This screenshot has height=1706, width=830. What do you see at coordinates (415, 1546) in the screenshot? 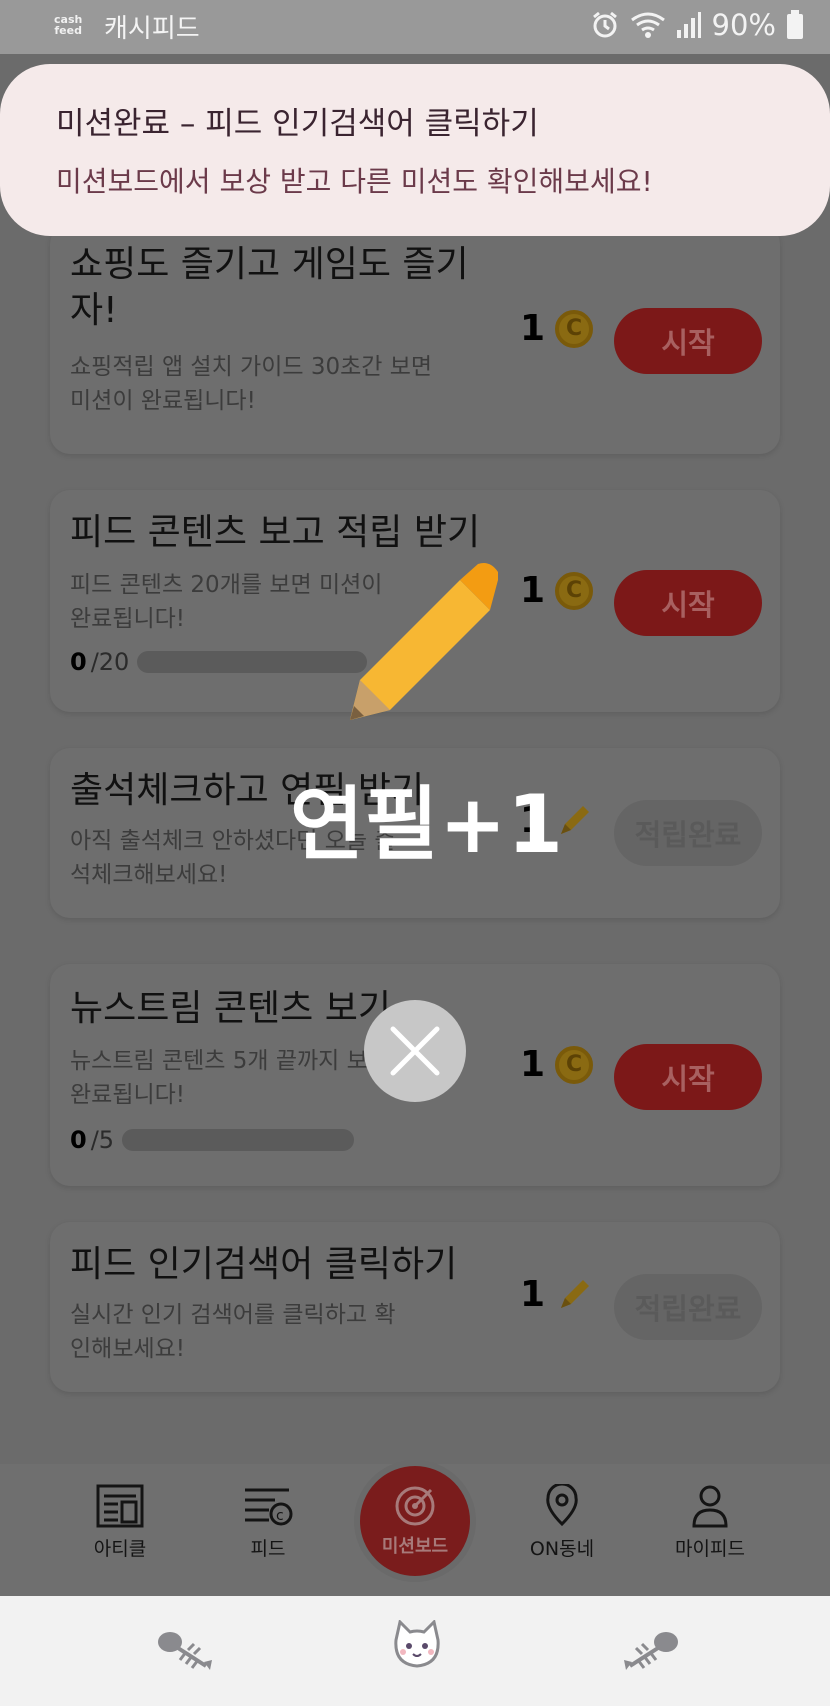
I see `nav-label: 미션보드` at bounding box center [415, 1546].